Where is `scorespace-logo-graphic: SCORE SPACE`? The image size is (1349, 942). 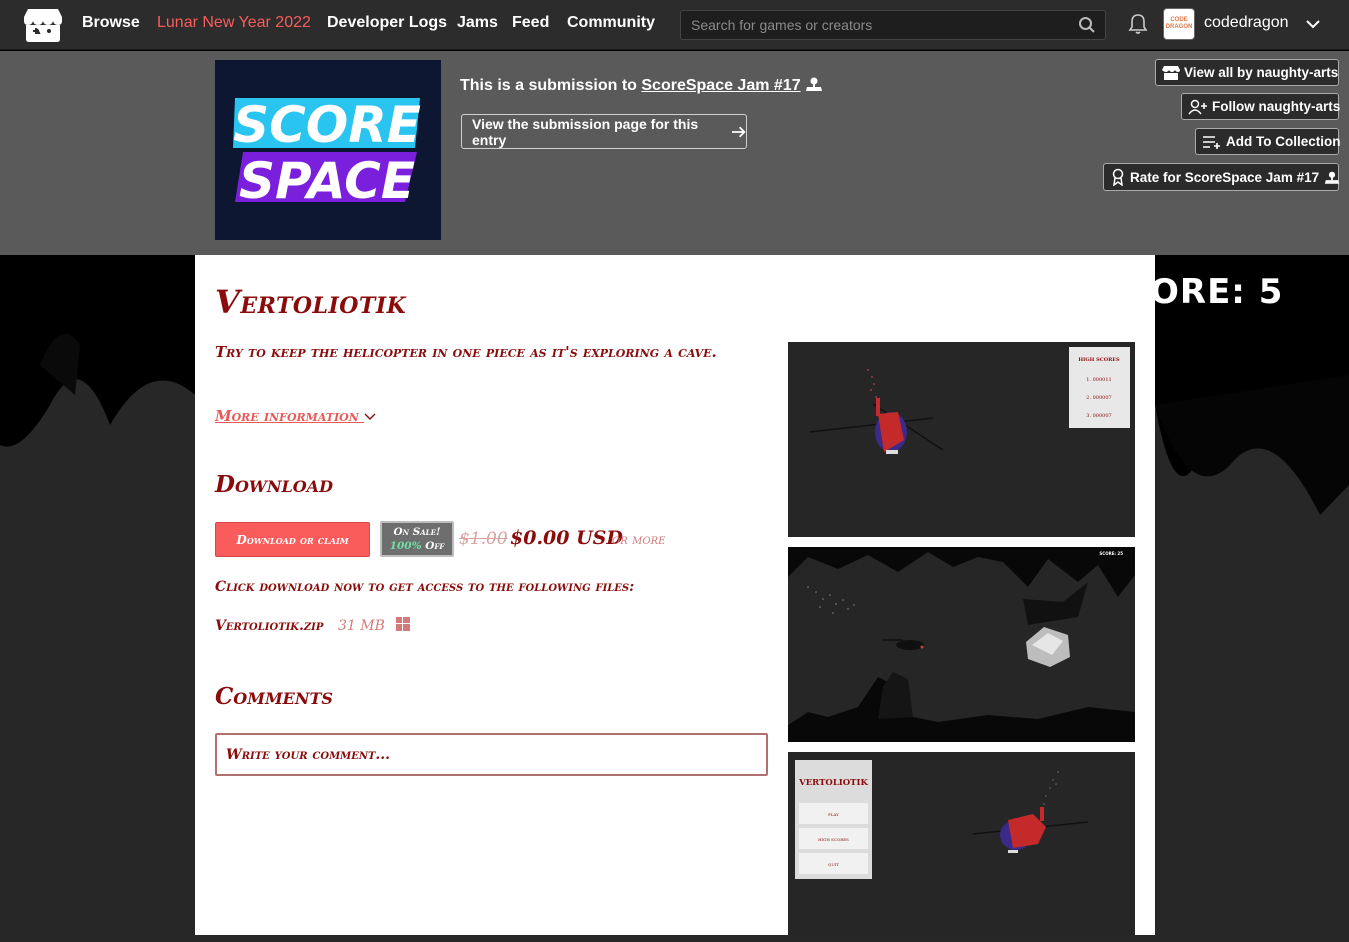 scorespace-logo-graphic: SCORE SPACE is located at coordinates (327, 153).